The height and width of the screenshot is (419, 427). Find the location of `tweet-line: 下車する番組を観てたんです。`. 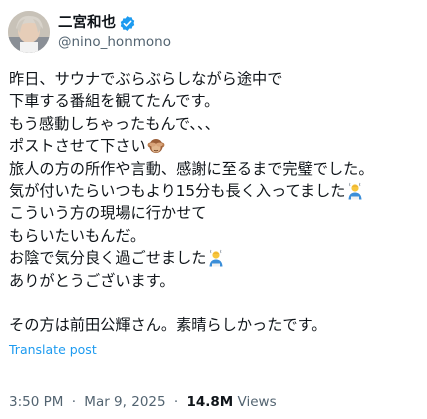

tweet-line: 下車する番組を観てたんです。 is located at coordinates (213, 101).